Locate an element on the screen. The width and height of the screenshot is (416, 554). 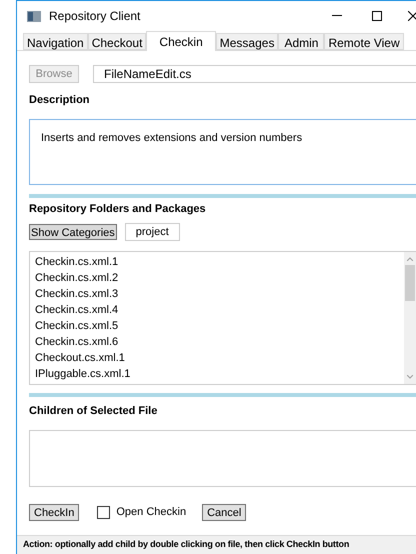
minimize-icon is located at coordinates (337, 16).